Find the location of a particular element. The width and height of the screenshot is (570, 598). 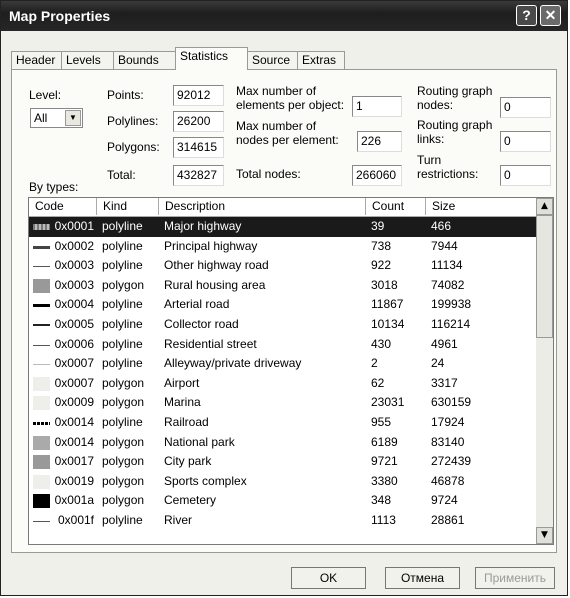

scroll-down-icon: ▼ is located at coordinates (544, 535).